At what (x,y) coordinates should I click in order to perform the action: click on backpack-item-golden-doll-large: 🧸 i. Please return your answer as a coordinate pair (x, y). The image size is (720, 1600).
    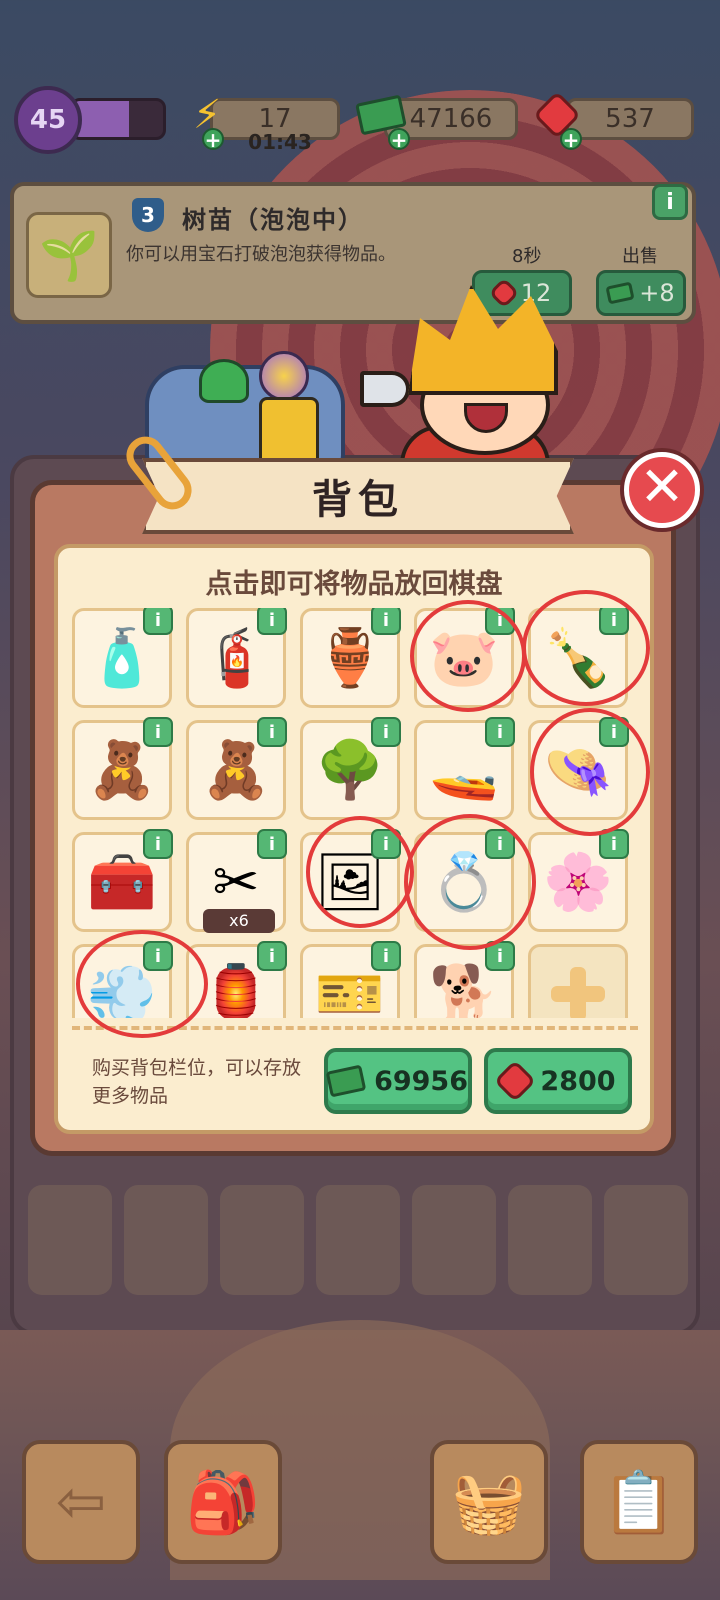
    Looking at the image, I should click on (236, 768).